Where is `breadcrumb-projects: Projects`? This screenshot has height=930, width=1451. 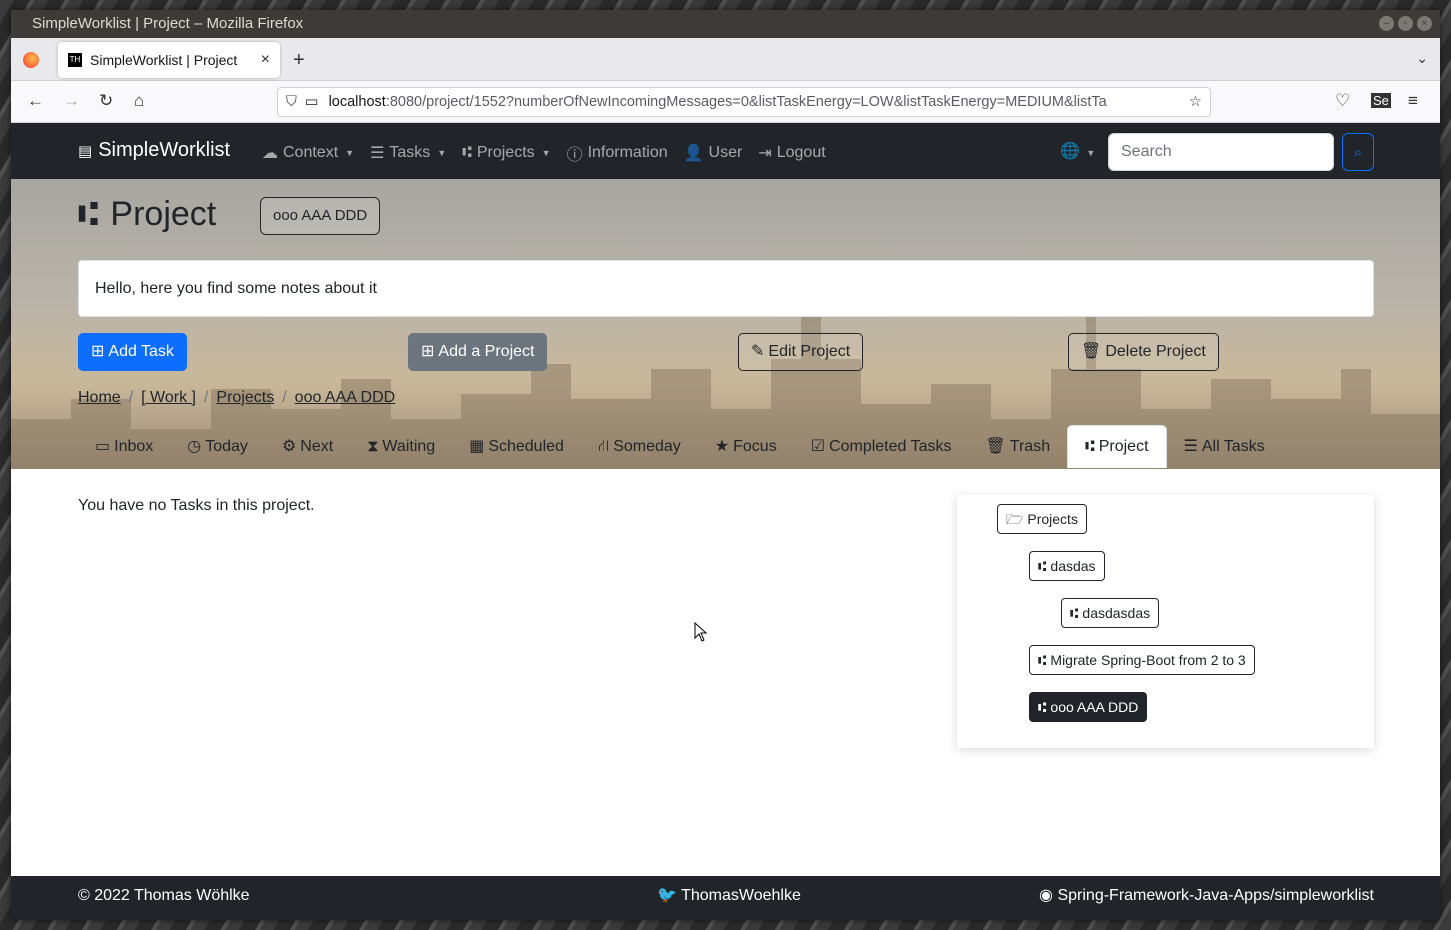
breadcrumb-projects: Projects is located at coordinates (245, 398).